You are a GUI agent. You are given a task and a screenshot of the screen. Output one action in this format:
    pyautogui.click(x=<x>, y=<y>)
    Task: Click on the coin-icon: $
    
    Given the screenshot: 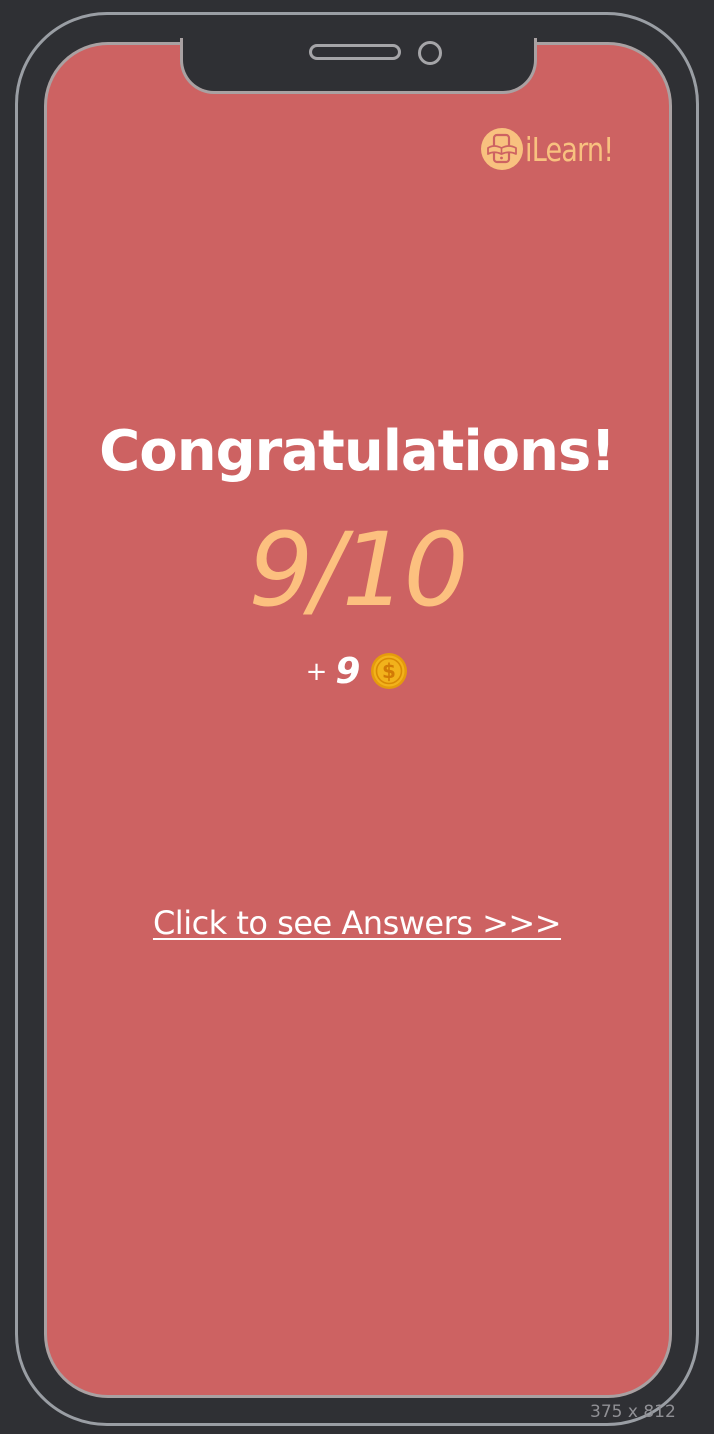 What is the action you would take?
    pyautogui.click(x=389, y=671)
    